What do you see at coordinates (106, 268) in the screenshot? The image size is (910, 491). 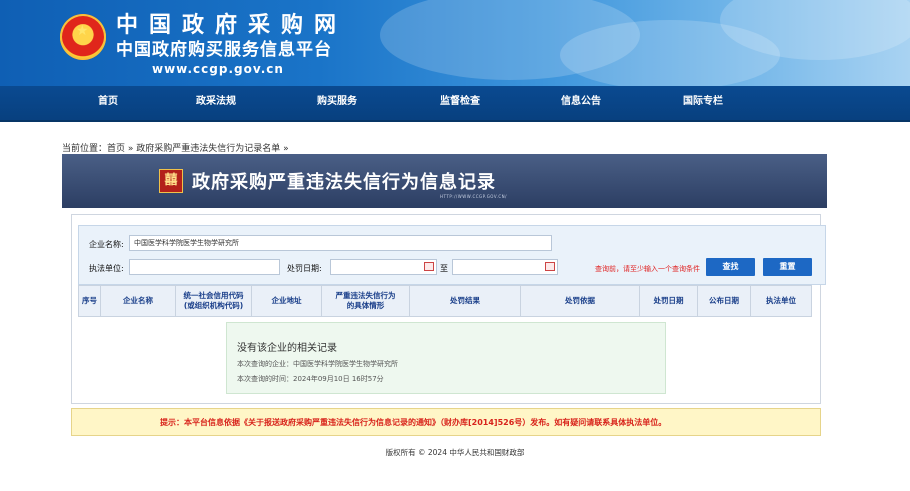 I see `agency-label: 执法单位:` at bounding box center [106, 268].